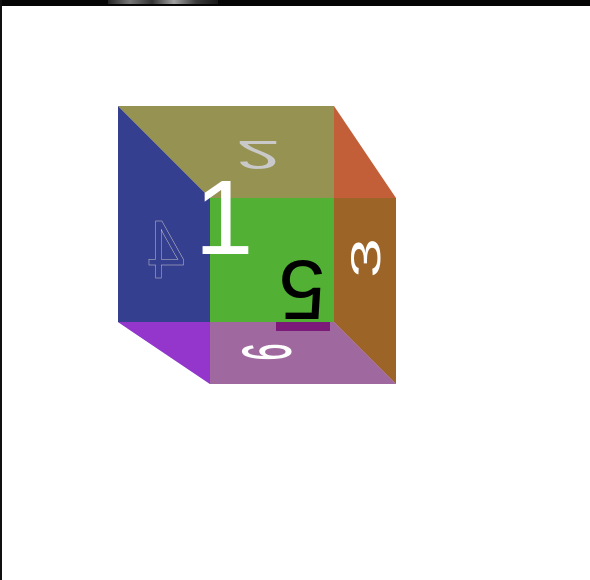 This screenshot has height=580, width=590. What do you see at coordinates (164, 353) in the screenshot?
I see `cube-face-left-bottom-edge` at bounding box center [164, 353].